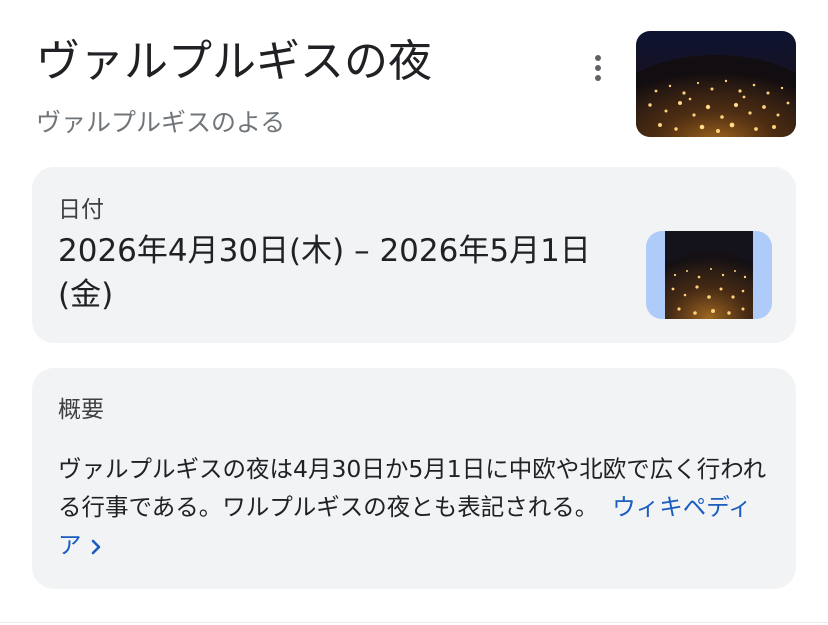  I want to click on more-options-button, so click(598, 68).